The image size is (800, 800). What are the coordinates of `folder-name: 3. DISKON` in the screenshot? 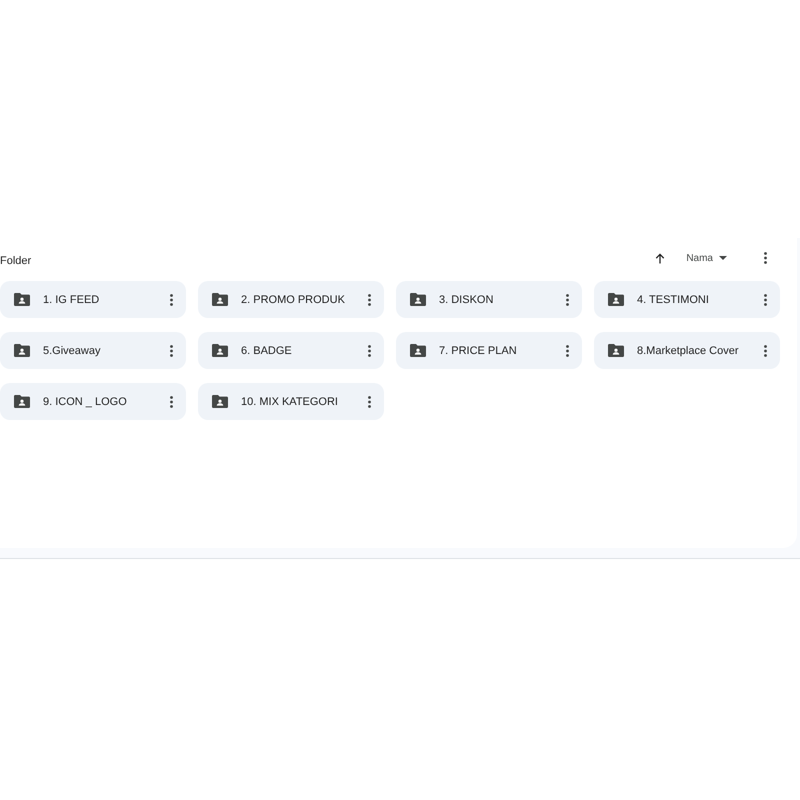 It's located at (466, 300).